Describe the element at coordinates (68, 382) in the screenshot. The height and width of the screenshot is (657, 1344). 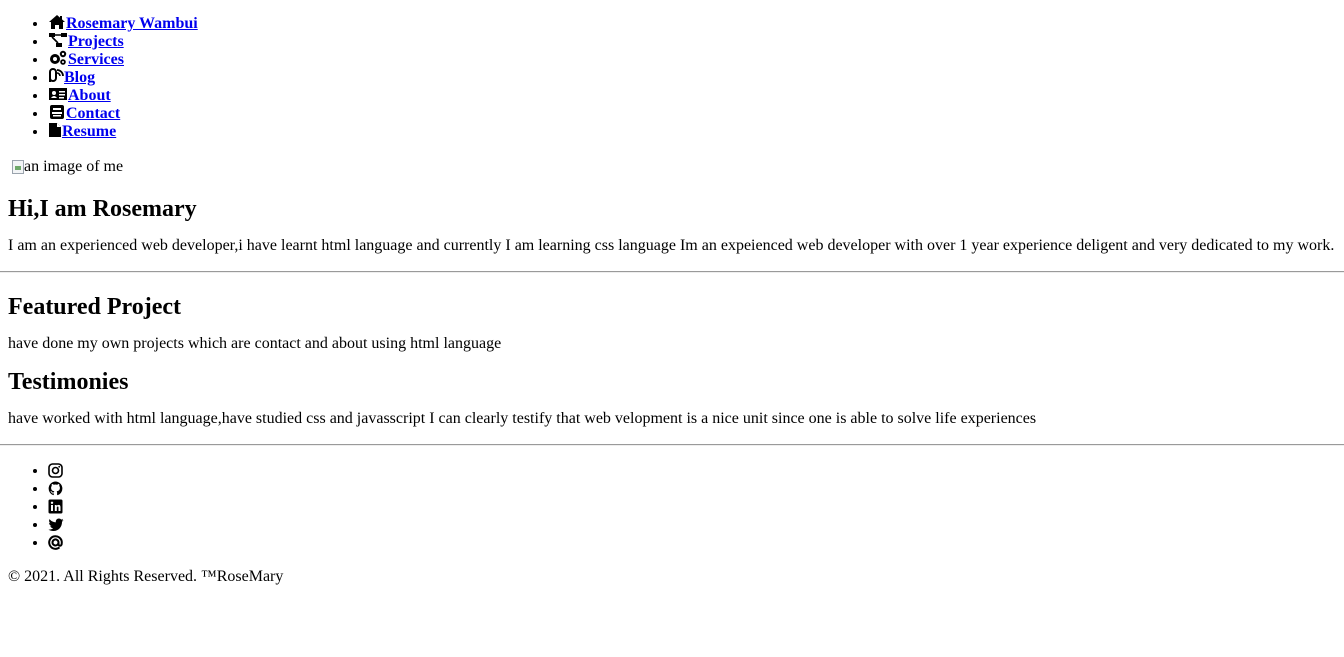
I see `testimonies-heading: Testimonies` at that location.